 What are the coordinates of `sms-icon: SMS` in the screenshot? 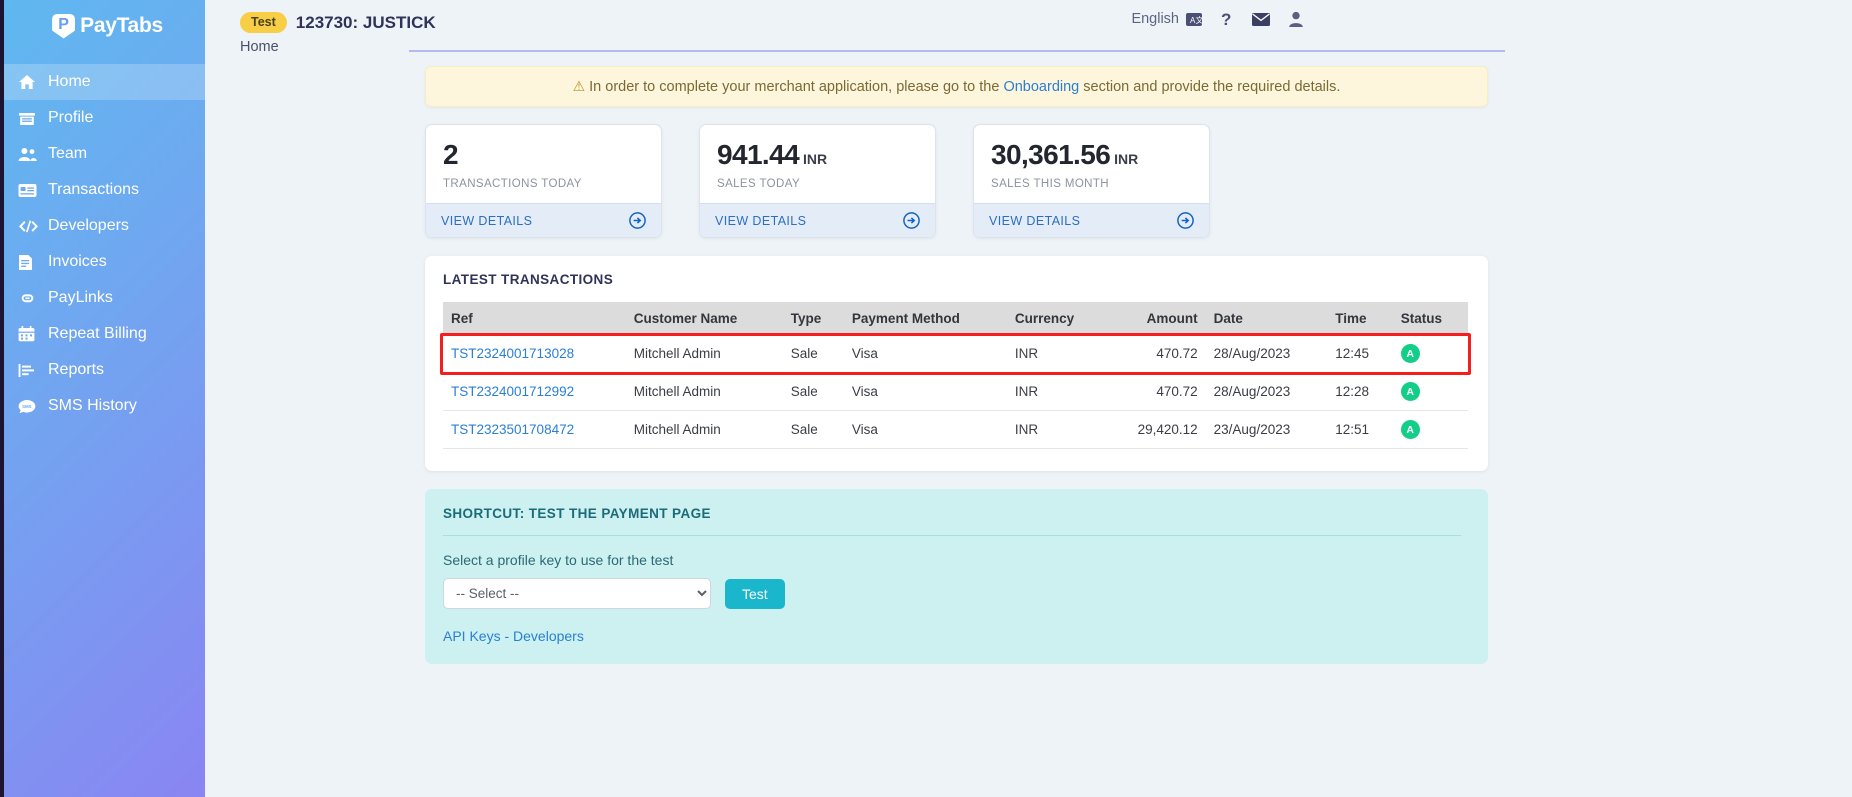 It's located at (28, 406).